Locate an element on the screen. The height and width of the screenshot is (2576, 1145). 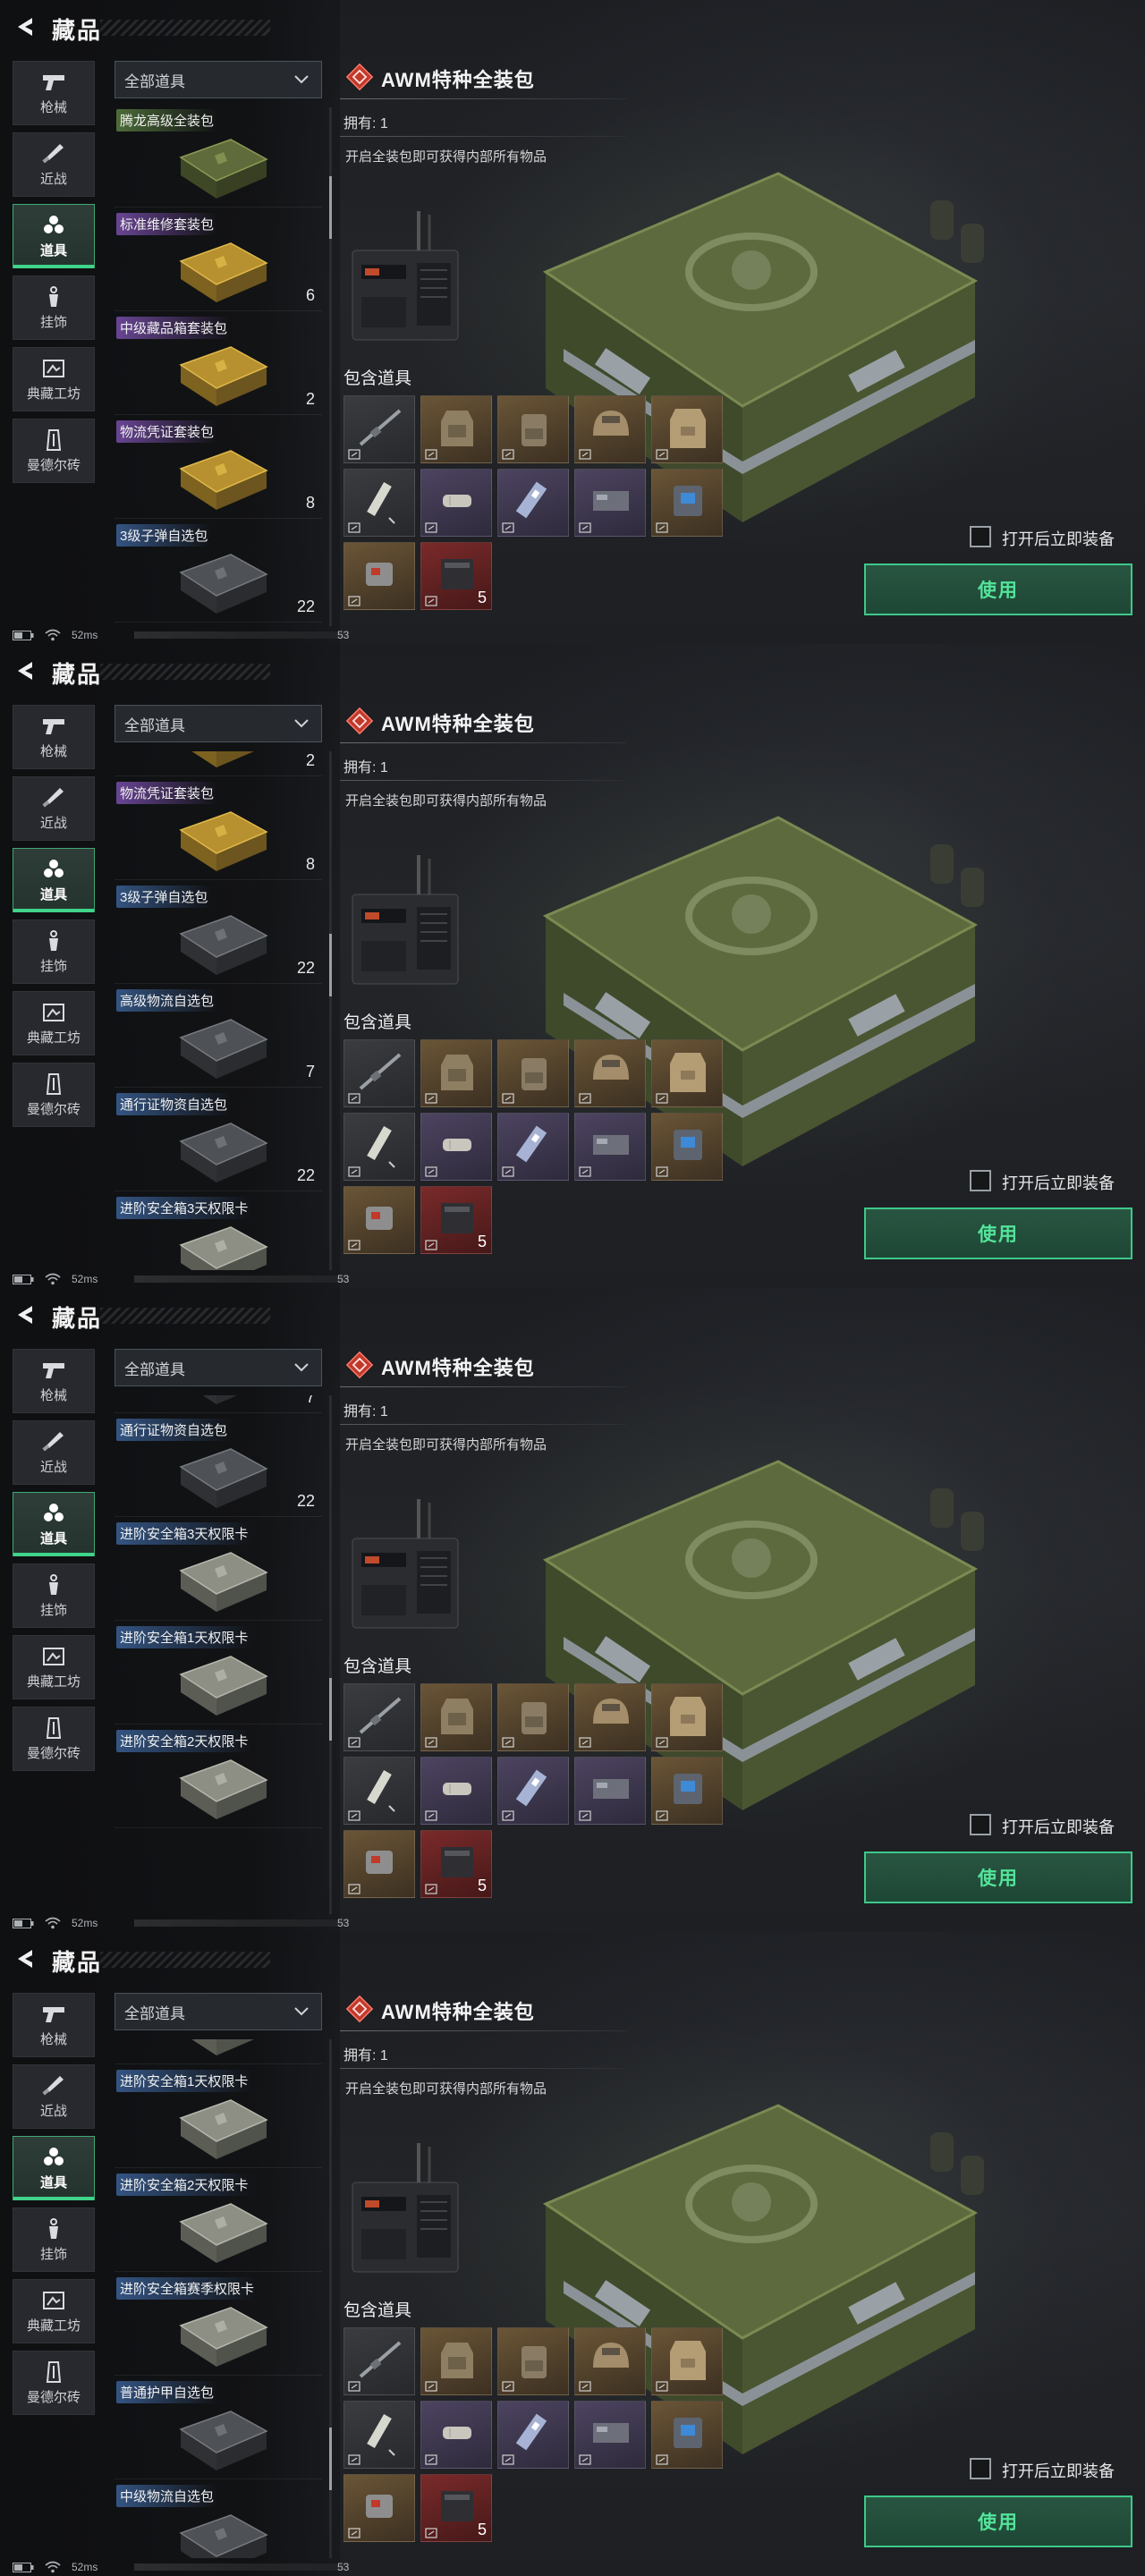
list-item: 腾龙高级全装包 is located at coordinates (218, 157).